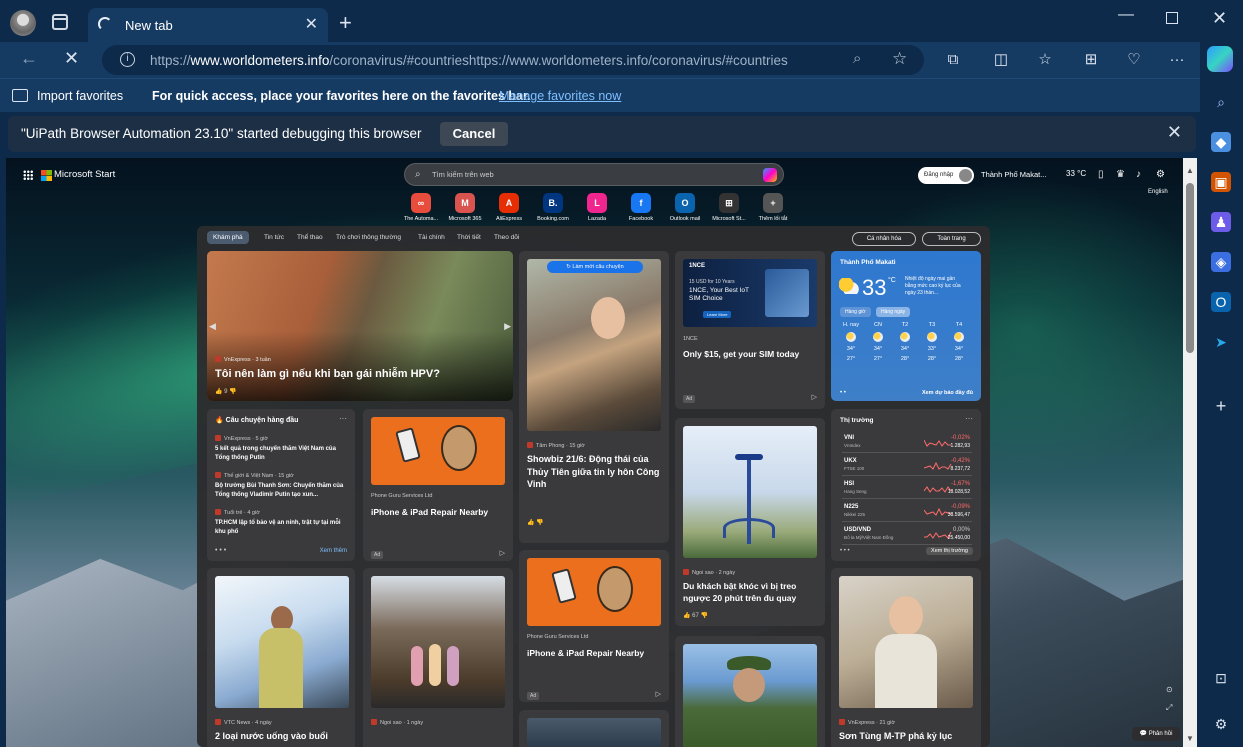 This screenshot has height=747, width=1243. What do you see at coordinates (1221, 142) in the screenshot?
I see `sidebar-shopping-icon: ◆` at bounding box center [1221, 142].